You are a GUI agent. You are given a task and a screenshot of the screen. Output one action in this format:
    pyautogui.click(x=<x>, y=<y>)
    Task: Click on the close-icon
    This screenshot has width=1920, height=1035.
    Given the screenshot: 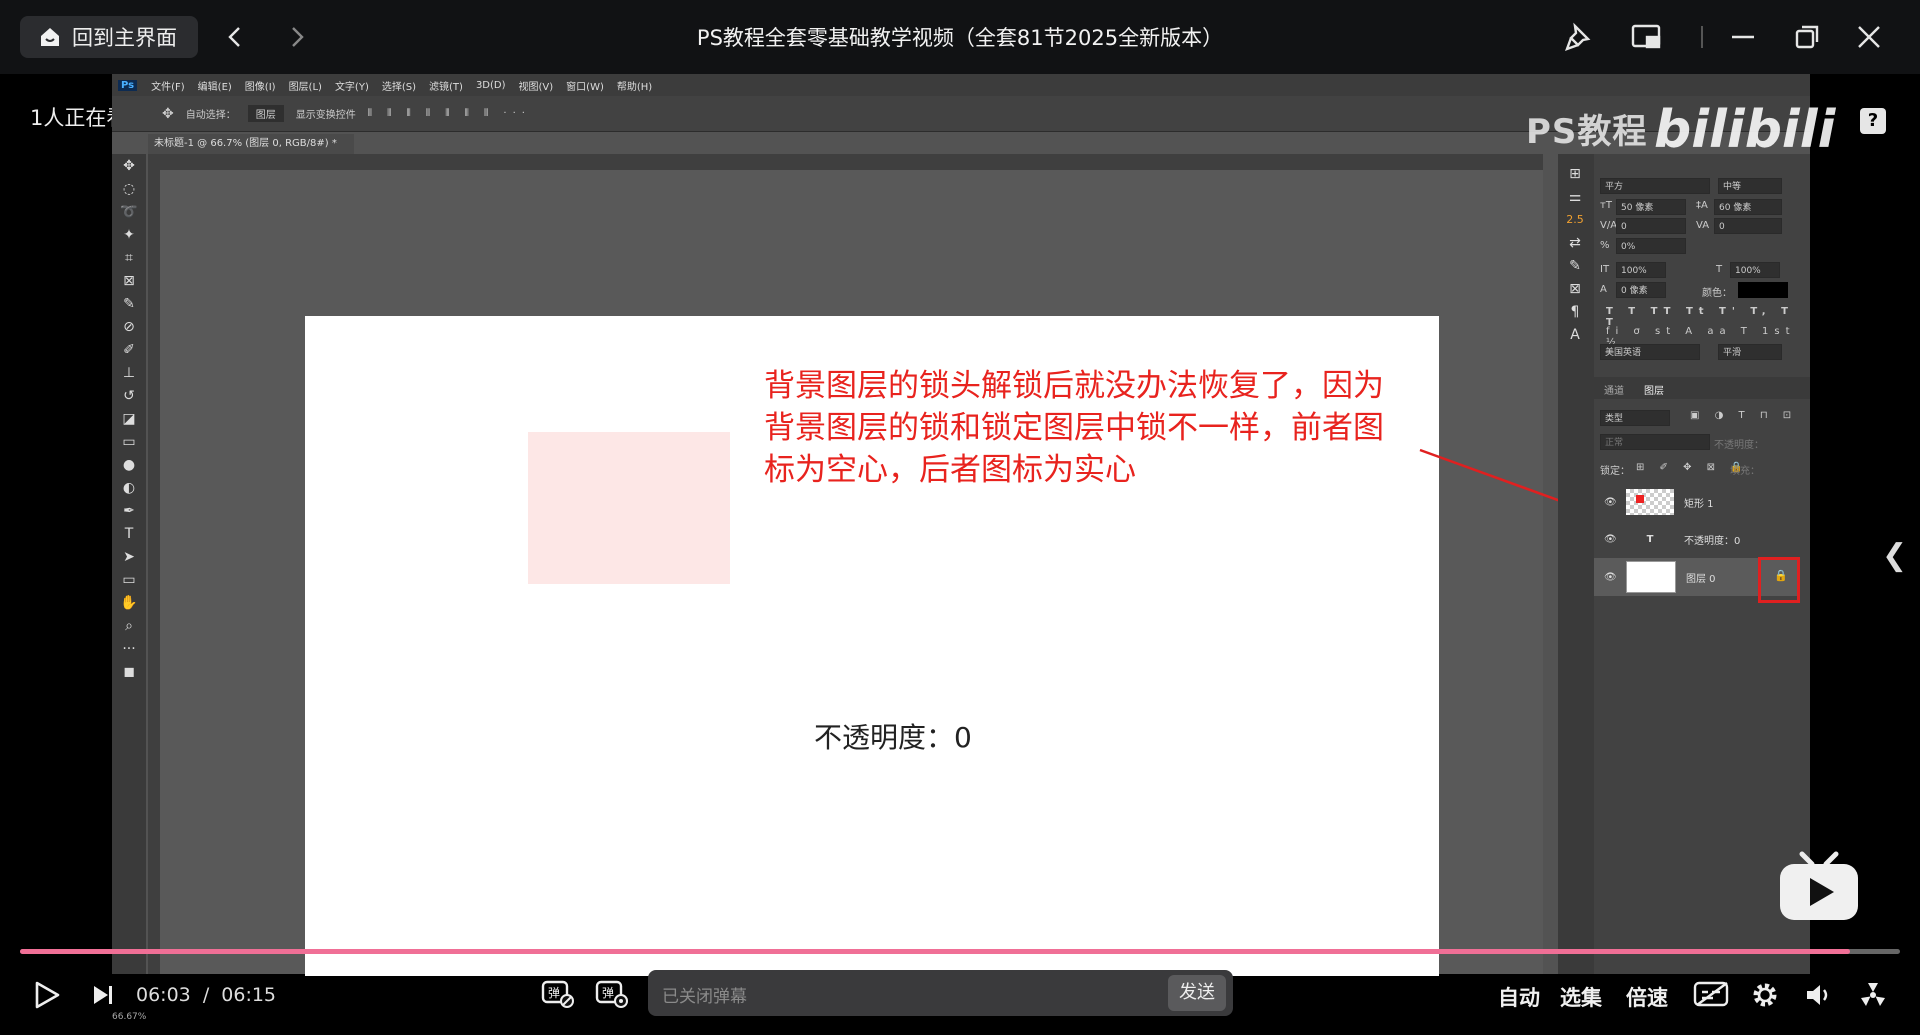 What is the action you would take?
    pyautogui.click(x=1869, y=37)
    